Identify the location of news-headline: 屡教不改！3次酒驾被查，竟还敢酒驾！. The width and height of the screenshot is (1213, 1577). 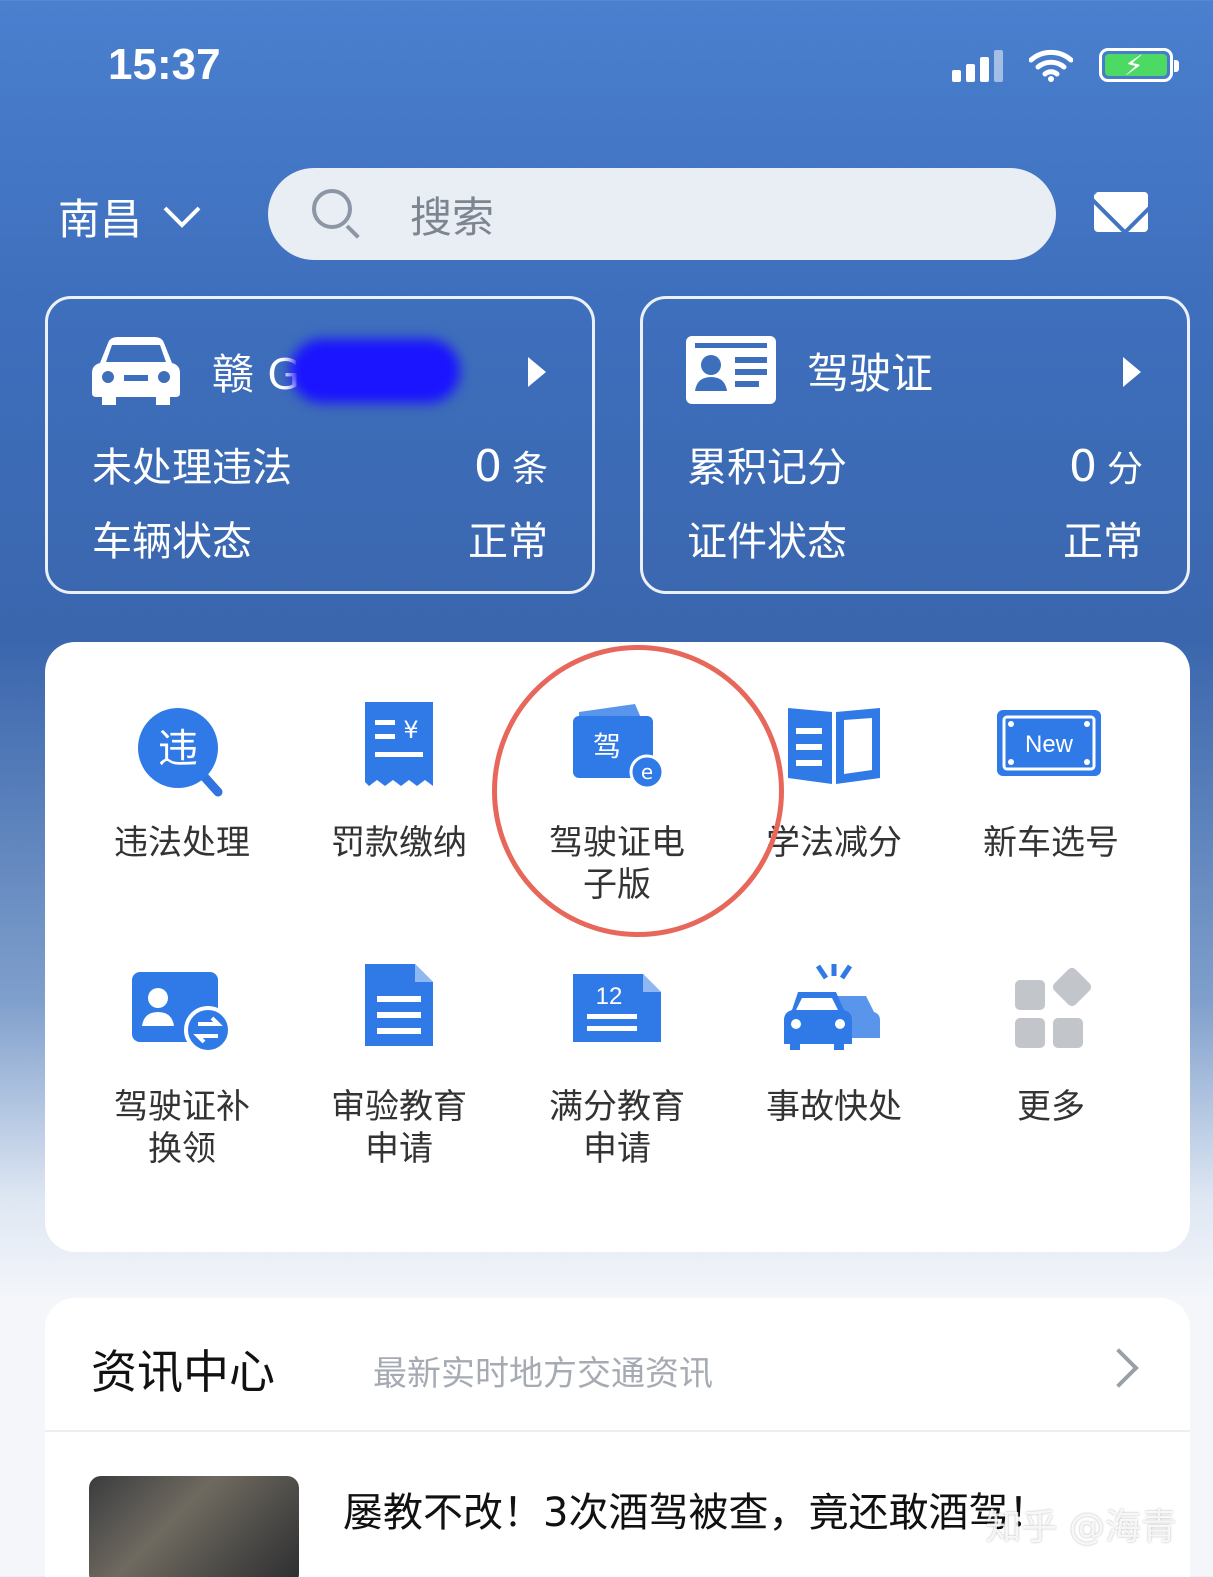
(695, 1509).